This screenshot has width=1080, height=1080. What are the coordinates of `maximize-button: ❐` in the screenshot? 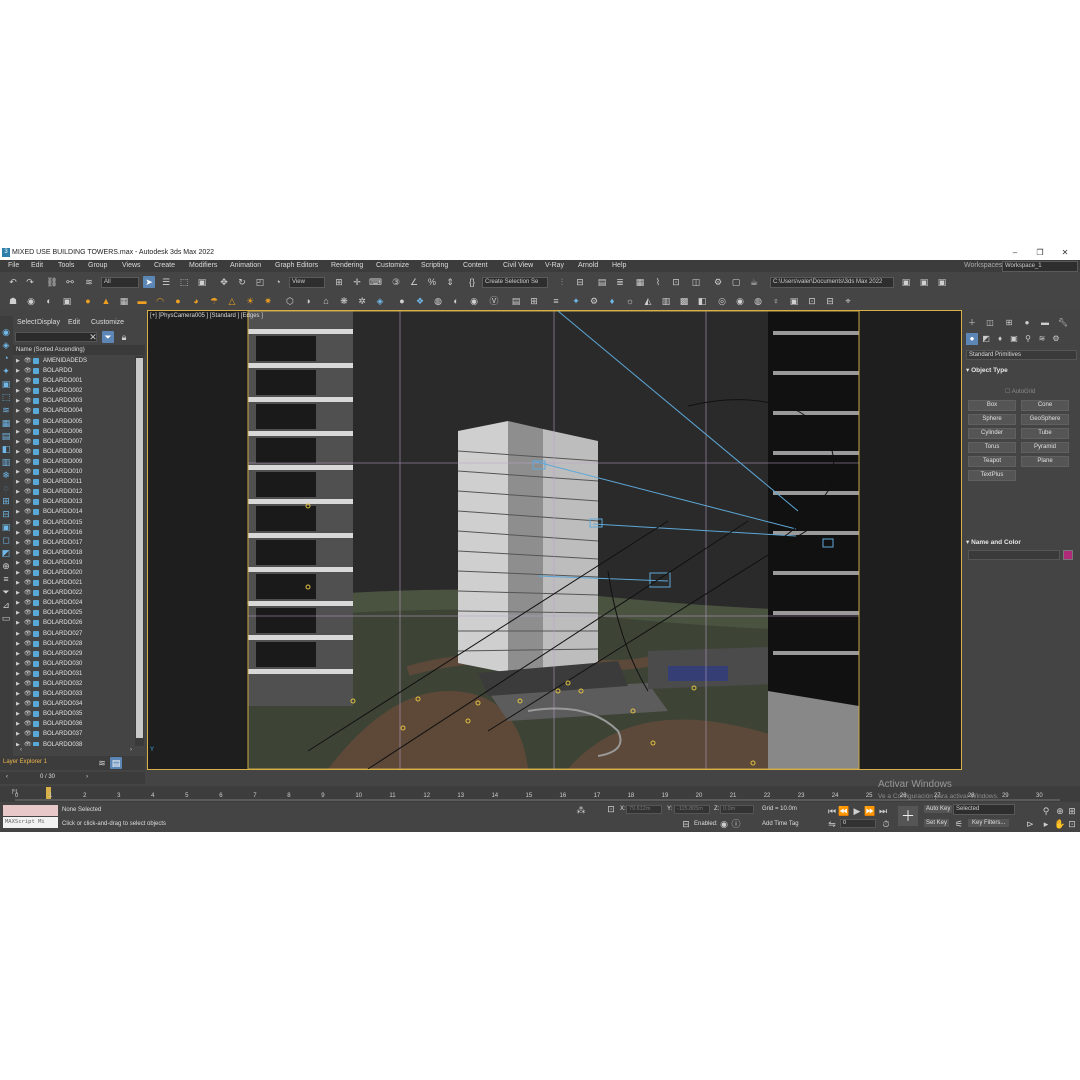 It's located at (1040, 253).